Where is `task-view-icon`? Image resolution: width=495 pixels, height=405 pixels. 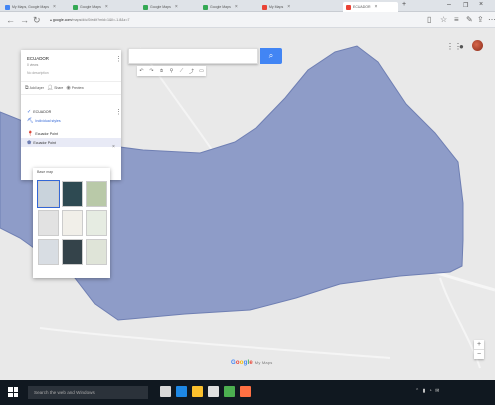
task-view-icon is located at coordinates (165, 391).